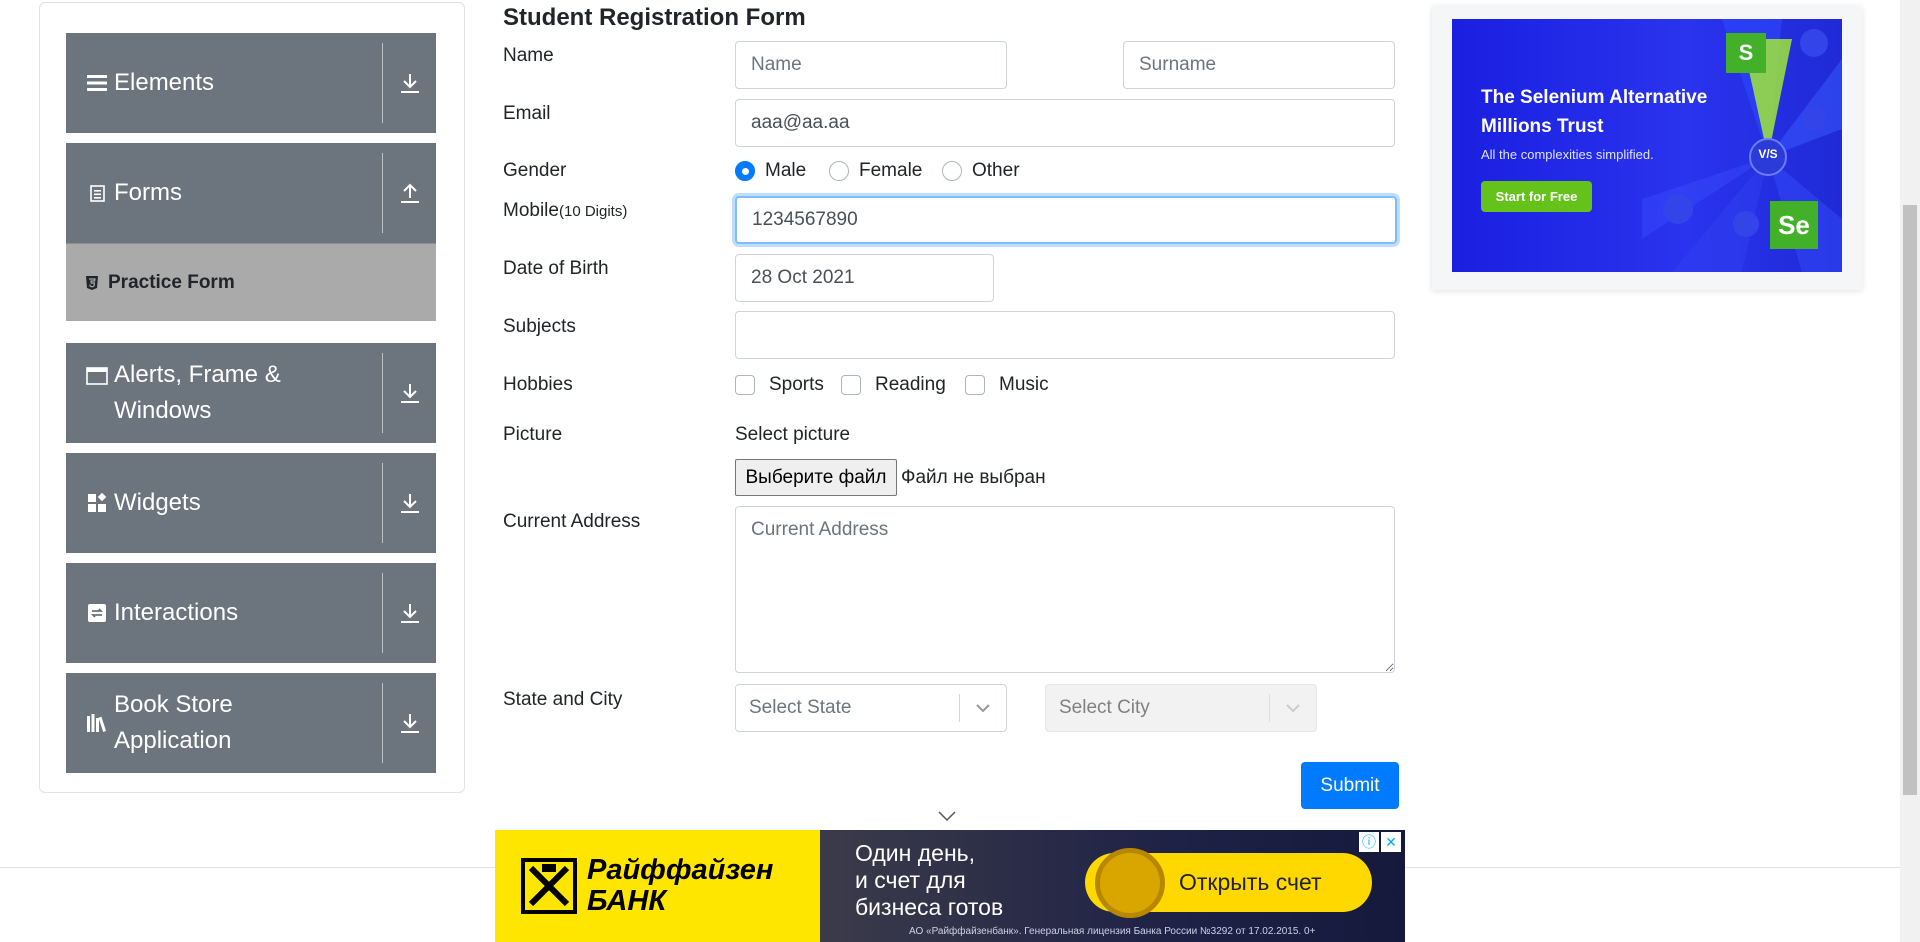  Describe the element at coordinates (556, 268) in the screenshot. I see `dob-label: Date of Birth` at that location.